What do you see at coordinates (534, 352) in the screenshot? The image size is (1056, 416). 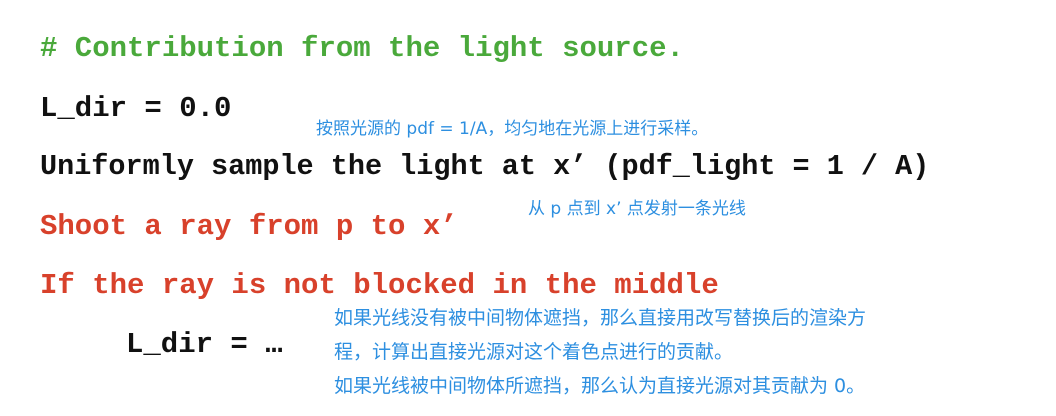 I see `annotation-blocked-2: 程，计算出直接光源对这个着色点进行的贡献。` at bounding box center [534, 352].